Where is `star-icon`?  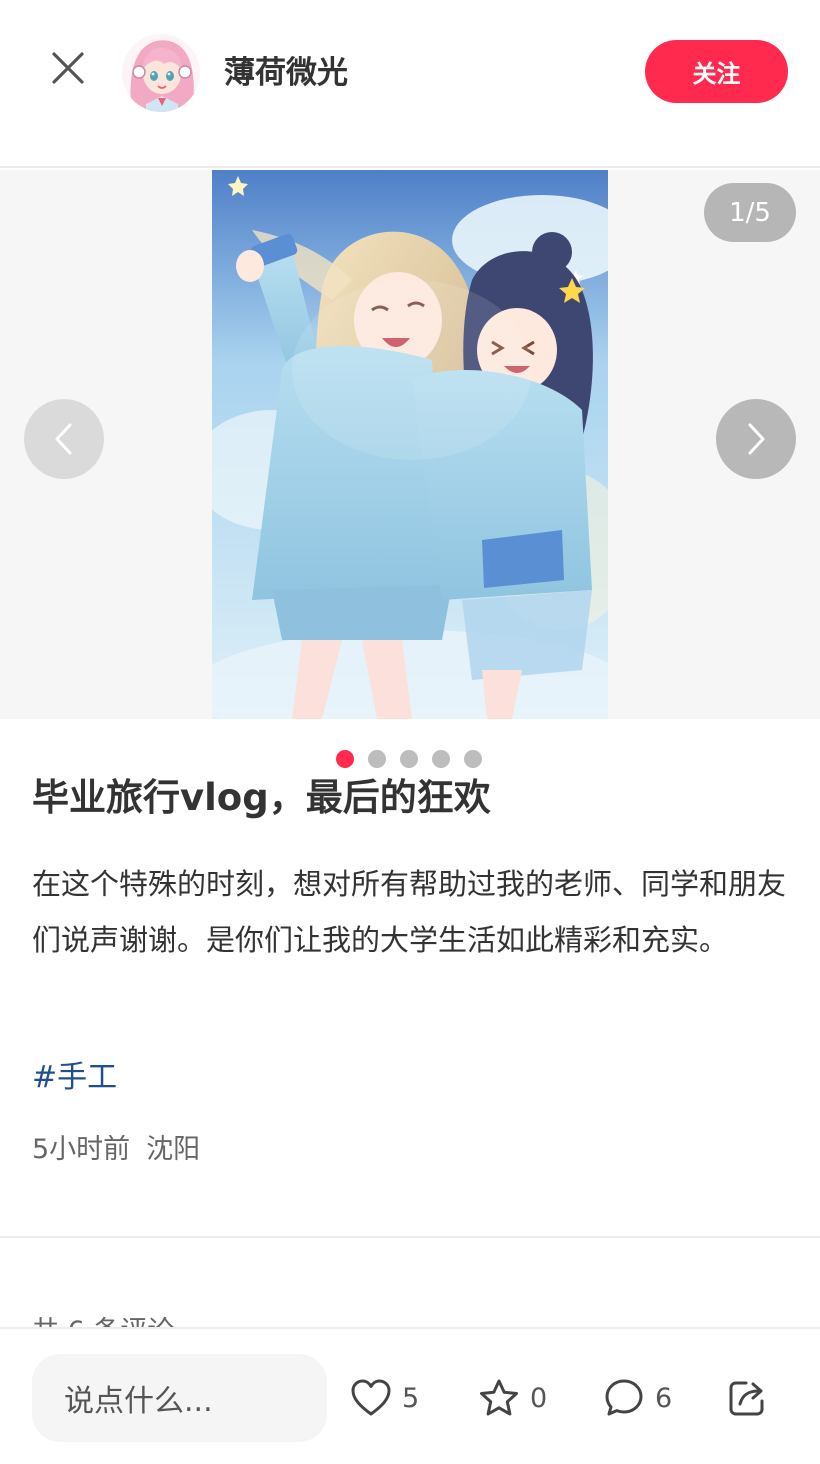
star-icon is located at coordinates (499, 1397).